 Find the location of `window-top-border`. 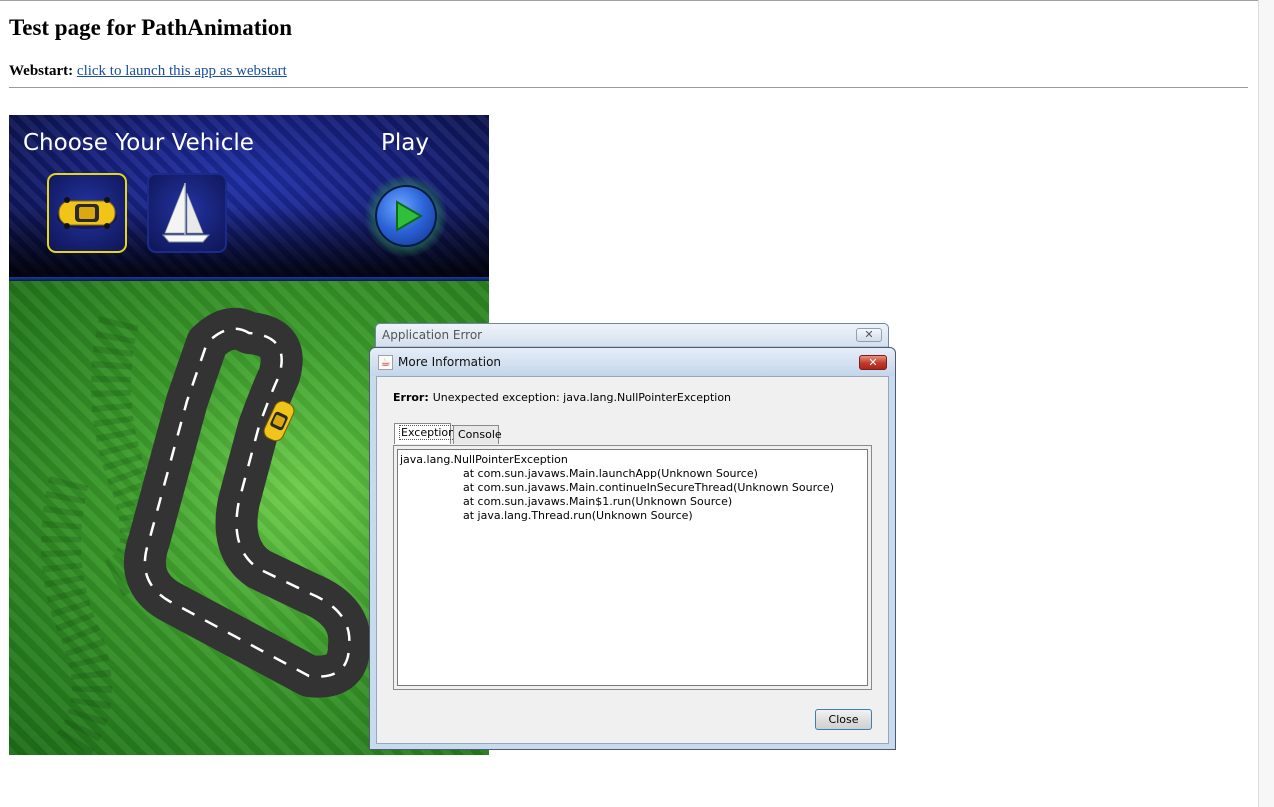

window-top-border is located at coordinates (637, 0).